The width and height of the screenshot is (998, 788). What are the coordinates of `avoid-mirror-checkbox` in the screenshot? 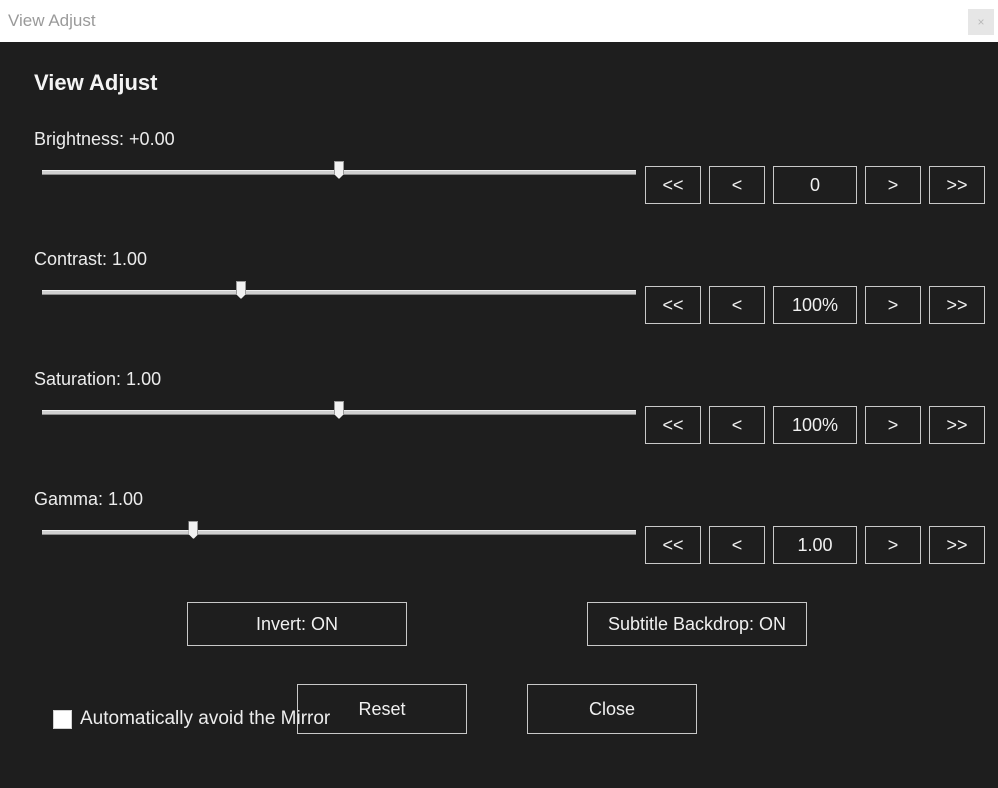 It's located at (62, 719).